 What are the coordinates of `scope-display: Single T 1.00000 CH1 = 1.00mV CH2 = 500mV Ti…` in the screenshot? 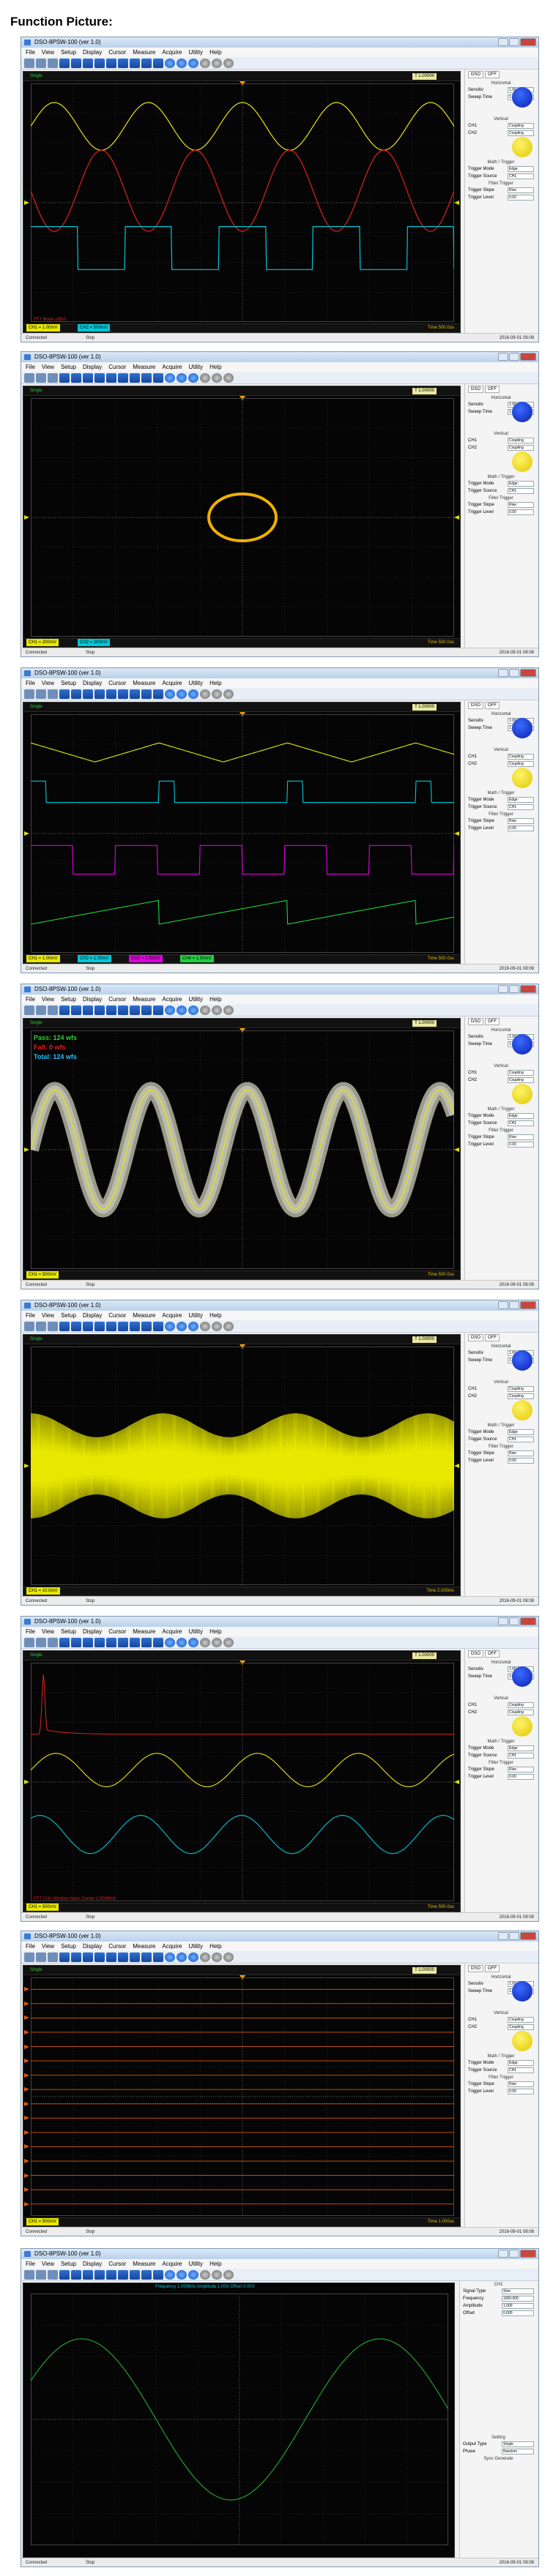 It's located at (242, 202).